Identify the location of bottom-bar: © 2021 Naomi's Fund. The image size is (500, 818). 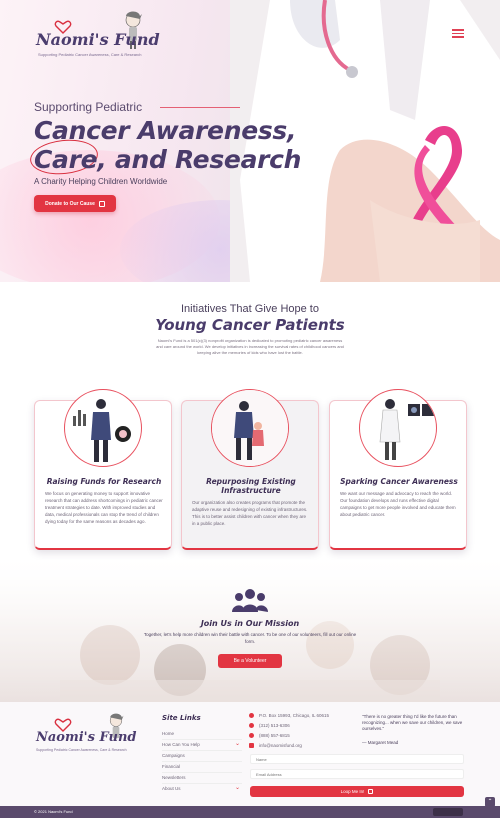
(250, 812).